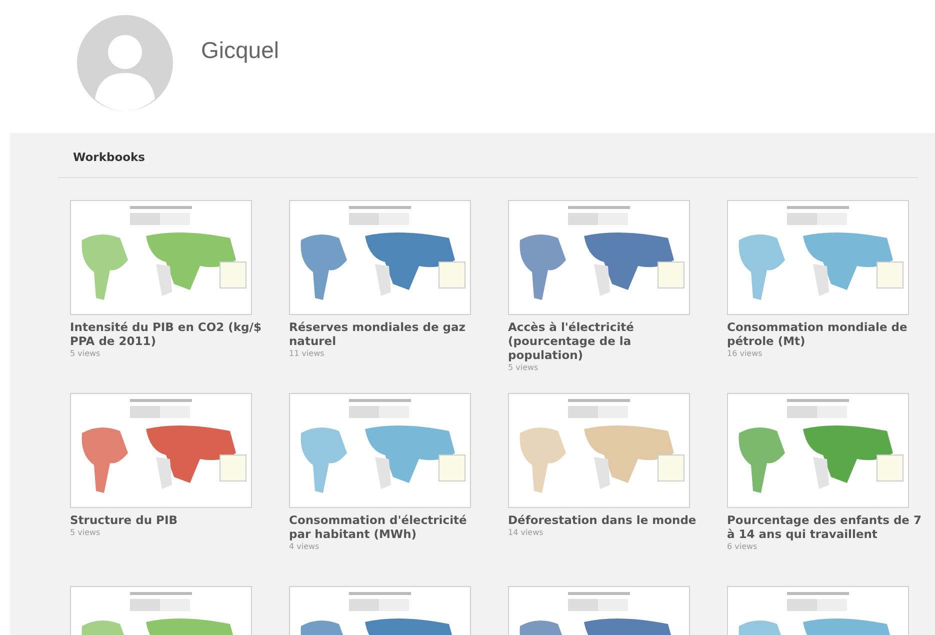 The width and height of the screenshot is (935, 635). I want to click on workbook-title: Réserves mondiales de gaz naturel, so click(389, 334).